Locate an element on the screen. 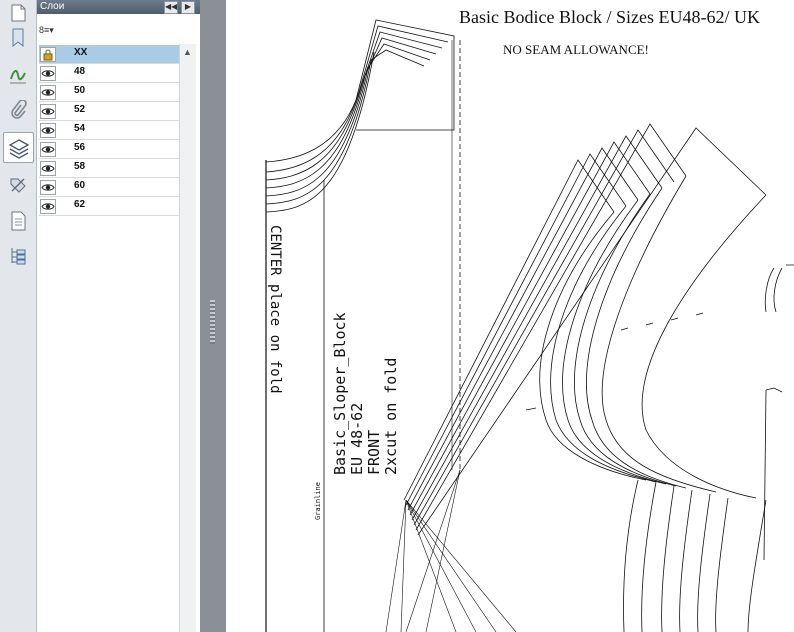  layers-icon is located at coordinates (18, 147).